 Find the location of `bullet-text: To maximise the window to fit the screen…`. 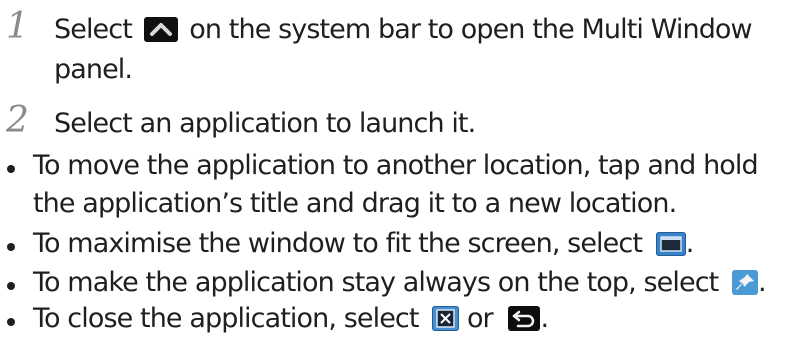

bullet-text: To maximise the window to fit the screen… is located at coordinates (363, 243).